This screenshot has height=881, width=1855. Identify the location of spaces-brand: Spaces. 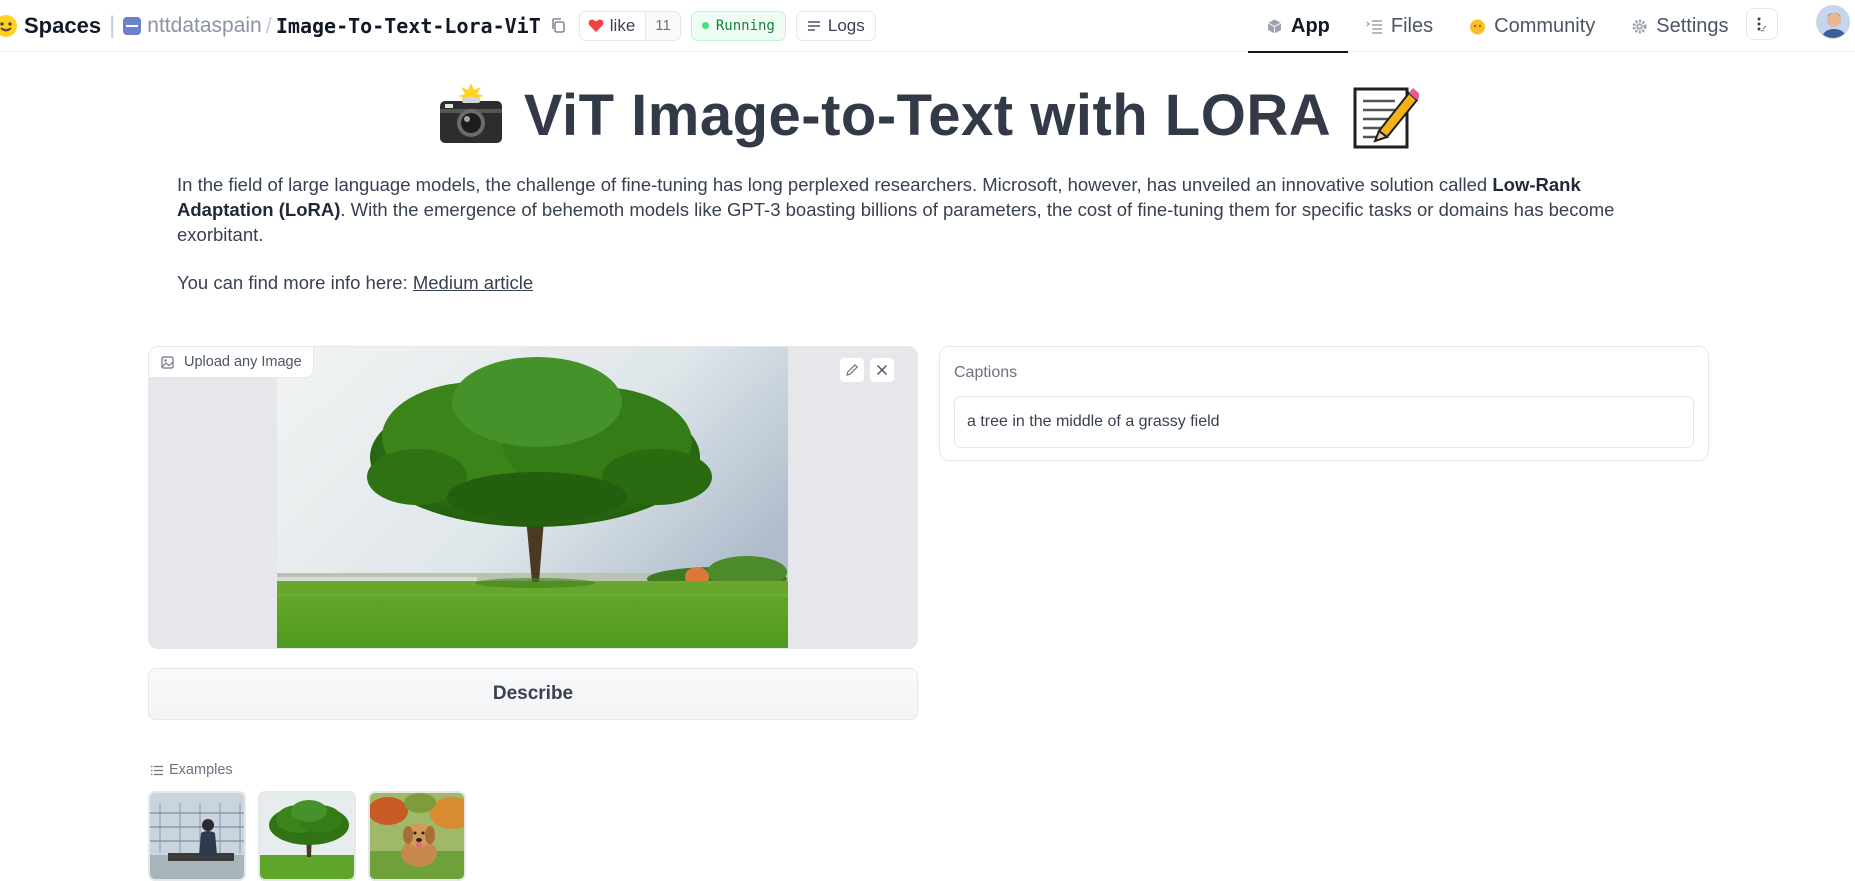
(50, 26).